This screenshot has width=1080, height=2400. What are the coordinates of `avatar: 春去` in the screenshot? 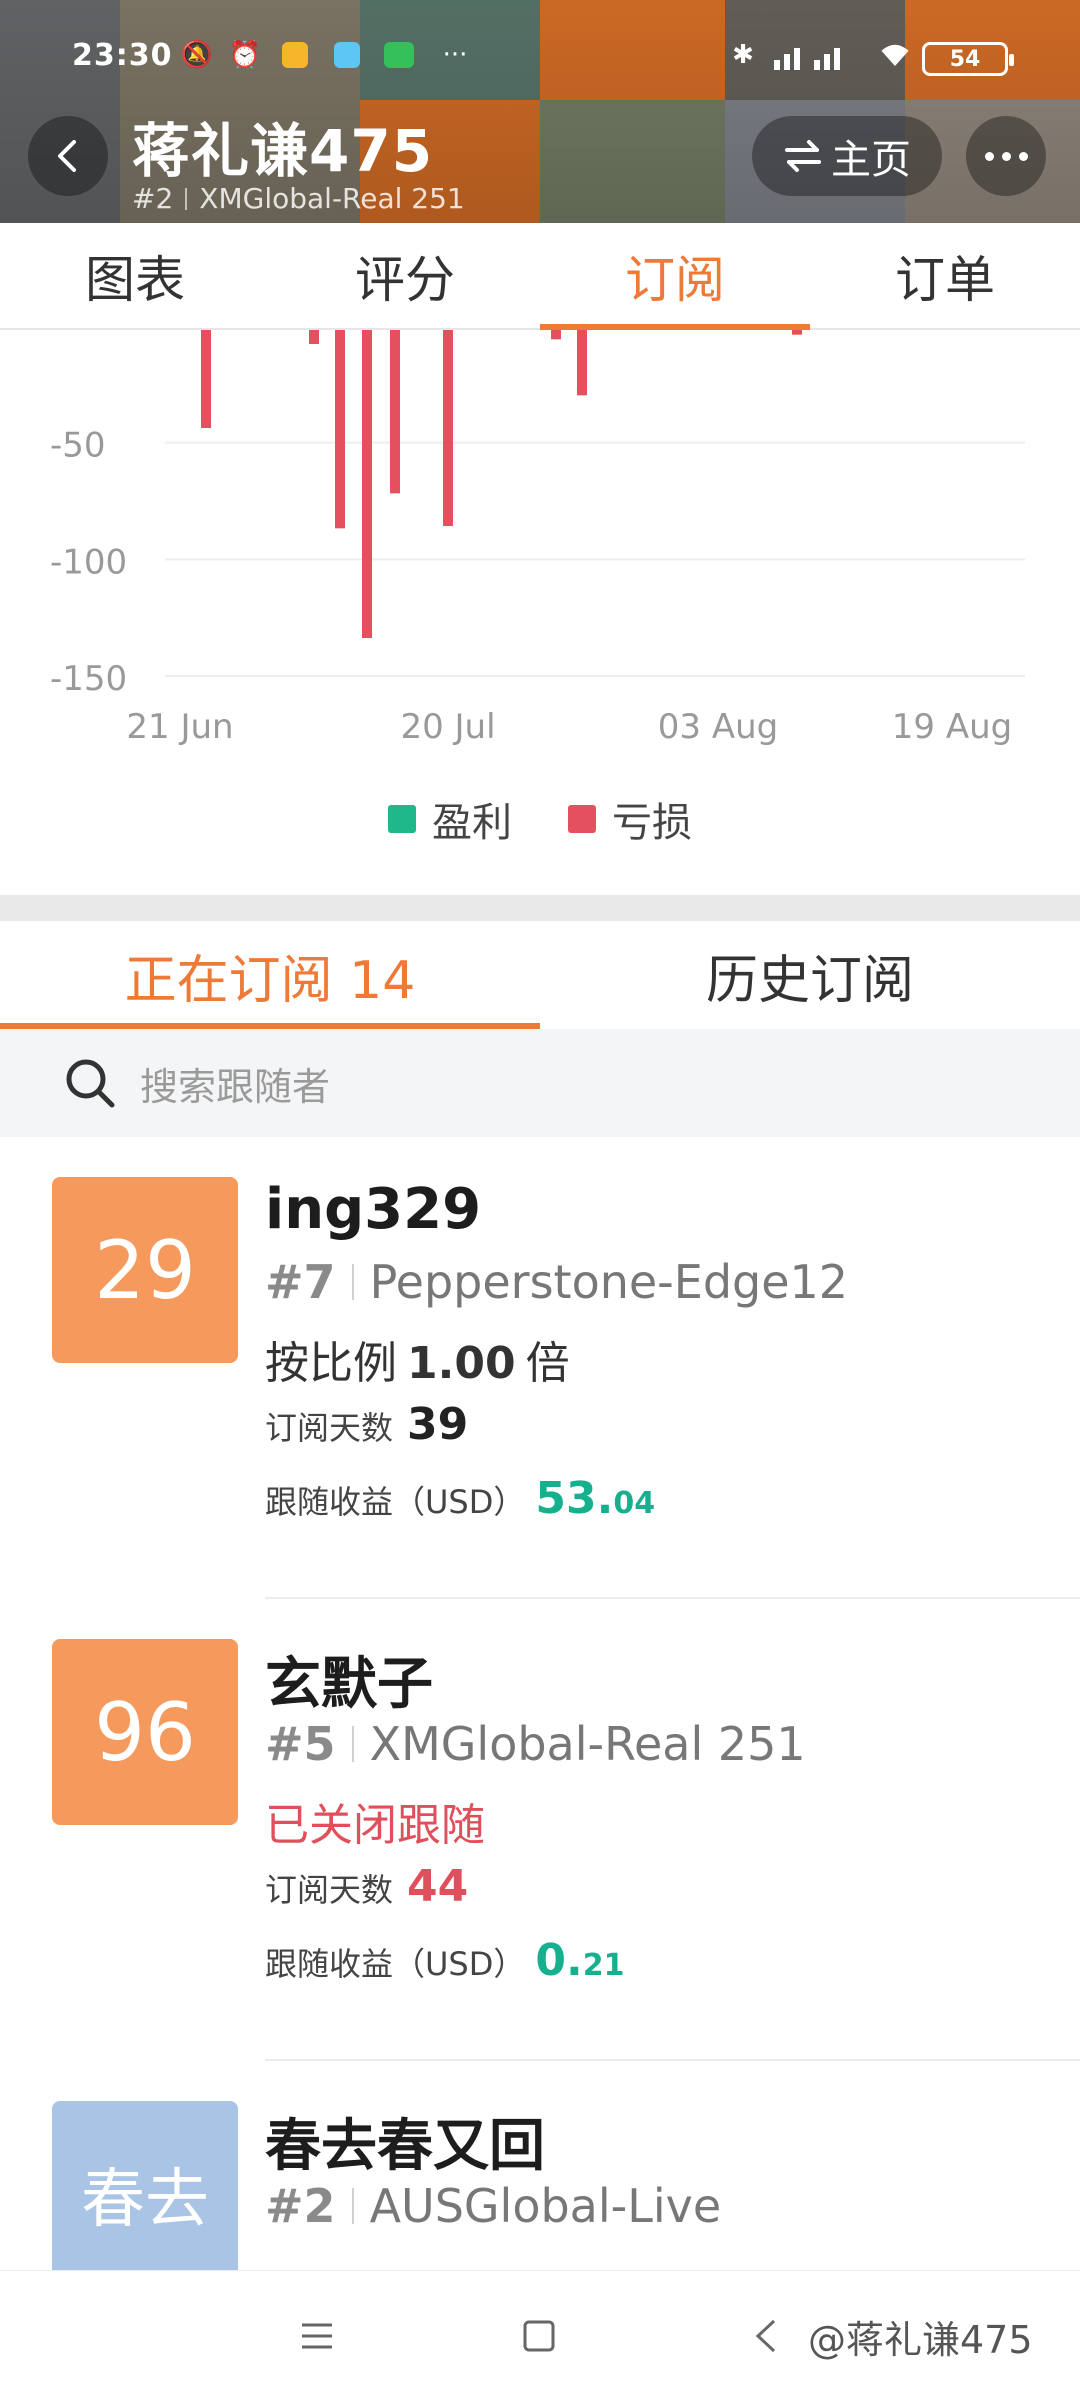 It's located at (145, 2185).